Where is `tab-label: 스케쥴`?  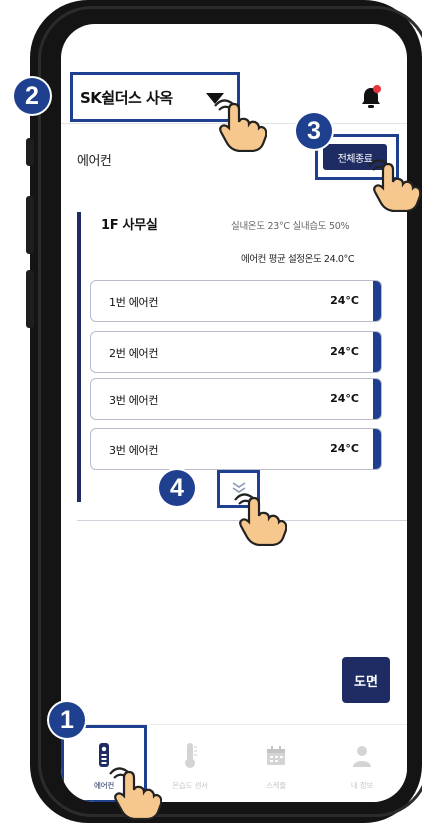
tab-label: 스케쥴 is located at coordinates (276, 785).